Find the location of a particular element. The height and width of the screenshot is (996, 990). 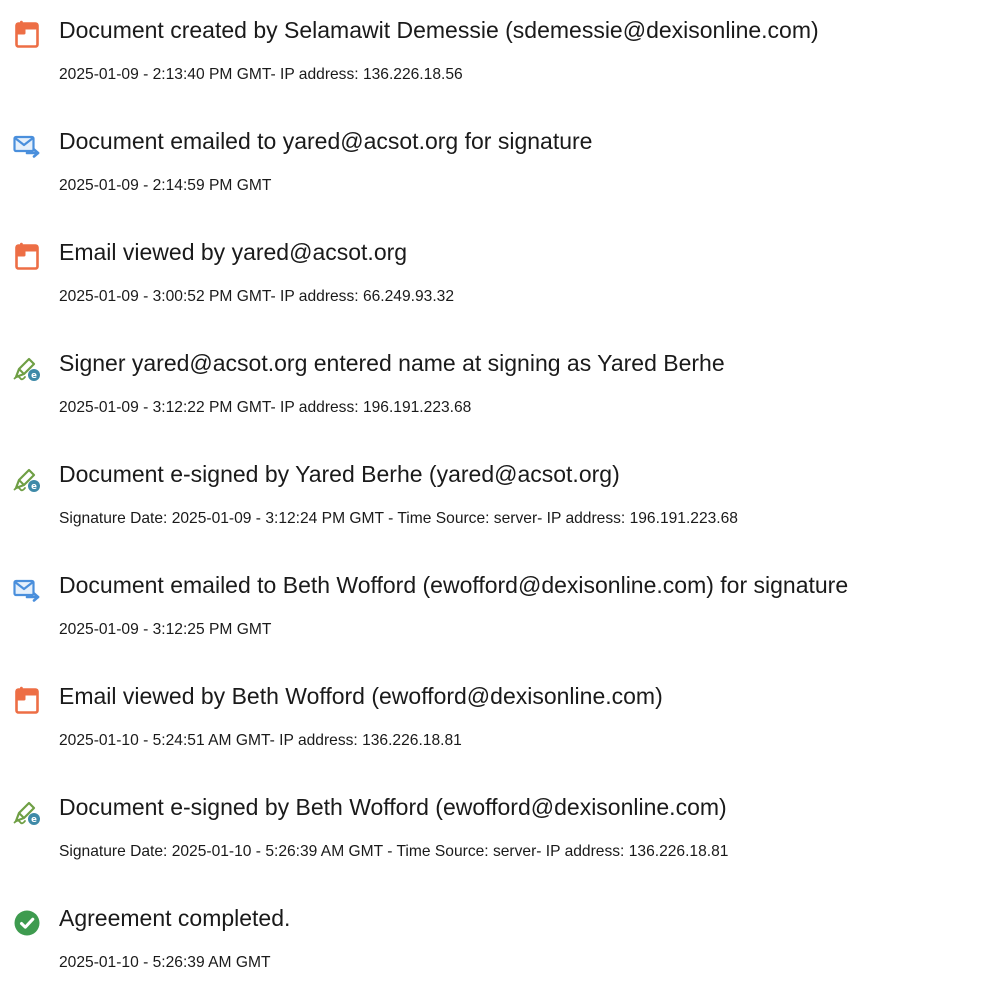

event-title: Email viewed by yared@acsot.org is located at coordinates (233, 252).